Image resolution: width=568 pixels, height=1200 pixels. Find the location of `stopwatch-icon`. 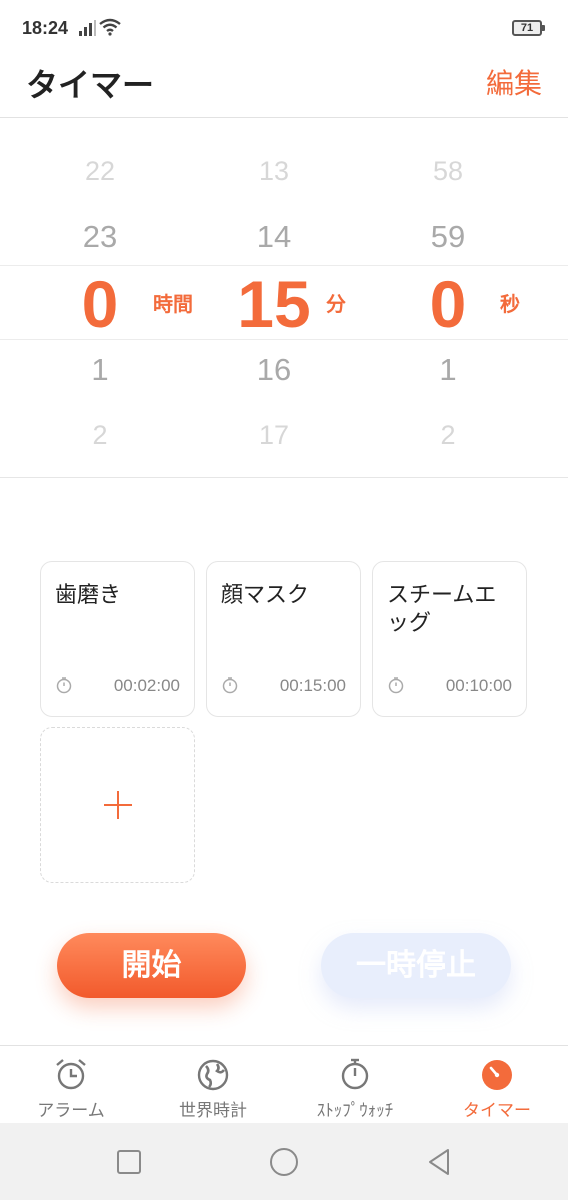

stopwatch-icon is located at coordinates (355, 1074).